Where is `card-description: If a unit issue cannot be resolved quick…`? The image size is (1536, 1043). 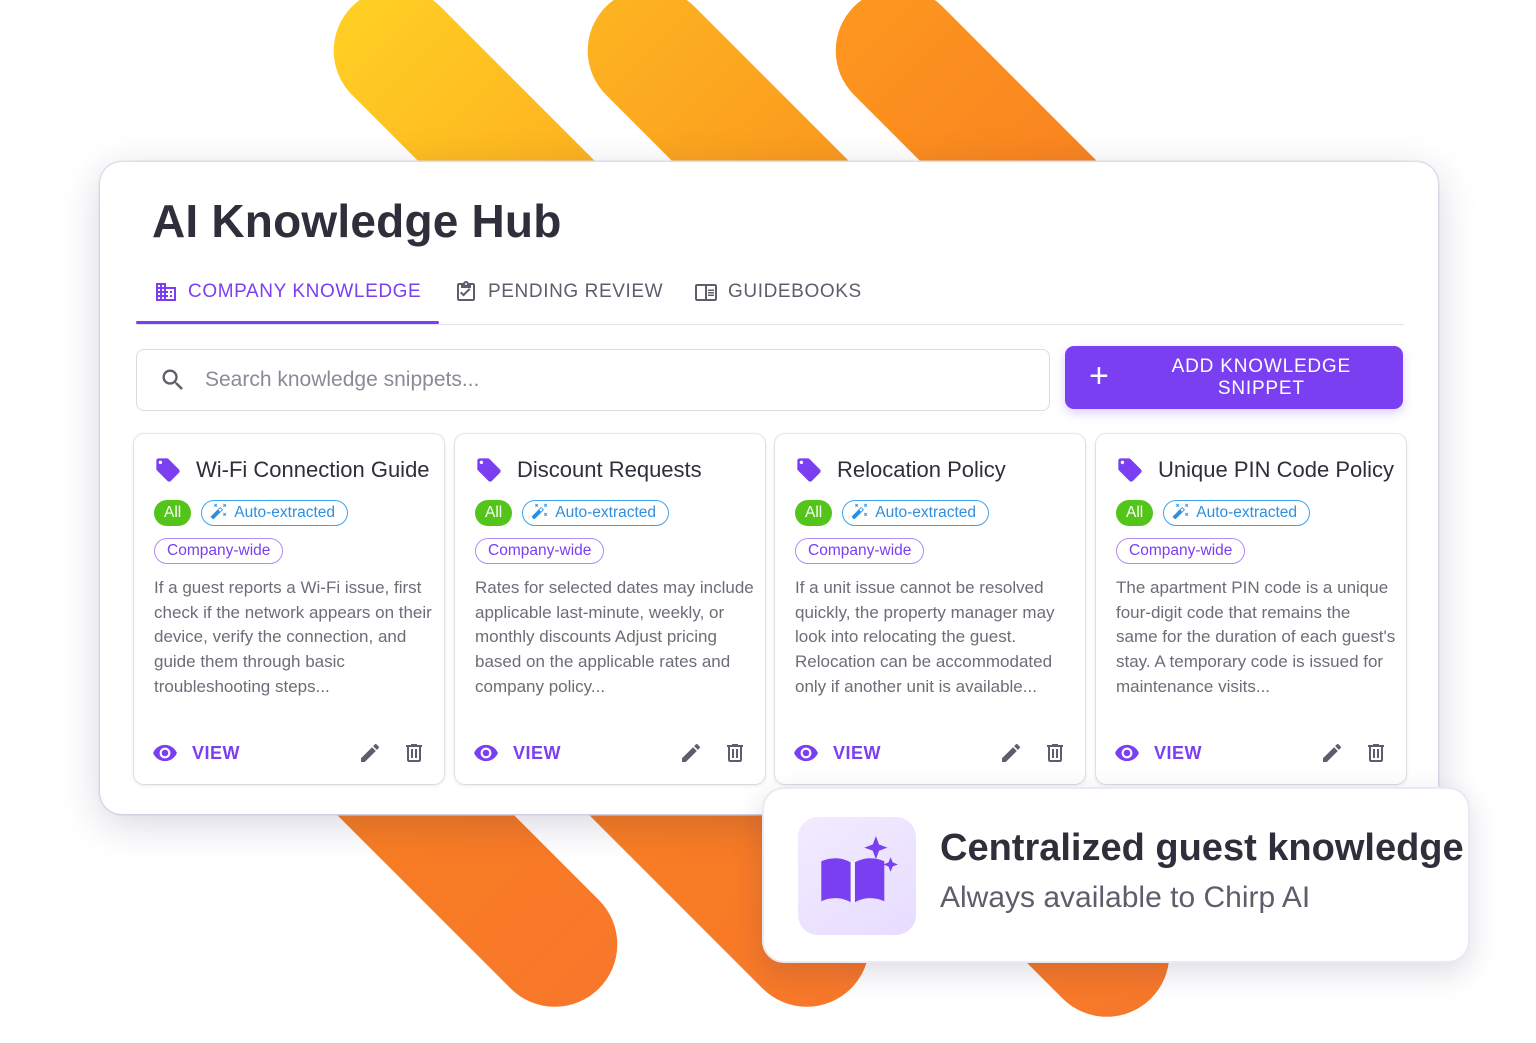
card-description: If a unit issue cannot be resolved quick… is located at coordinates (925, 637).